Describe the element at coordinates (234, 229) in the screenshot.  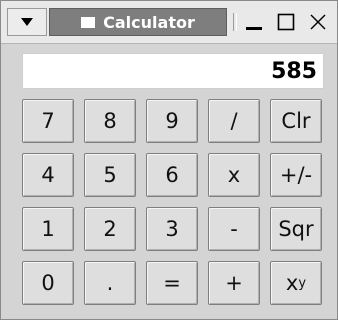
I see `key-subtract: -` at that location.